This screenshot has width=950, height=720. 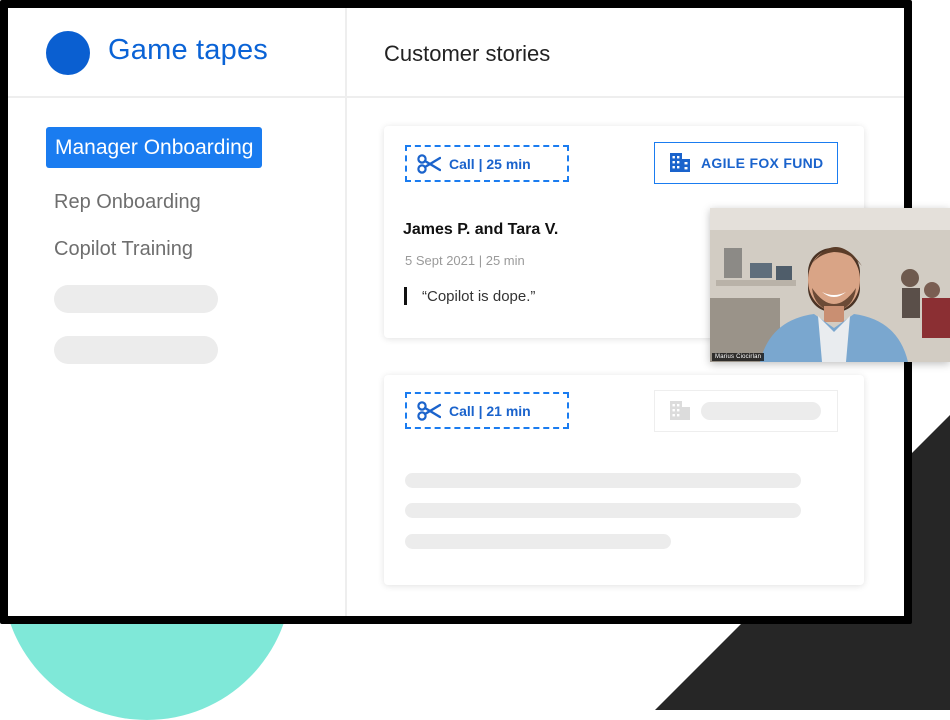 I want to click on page-title: Customer stories, so click(x=467, y=53).